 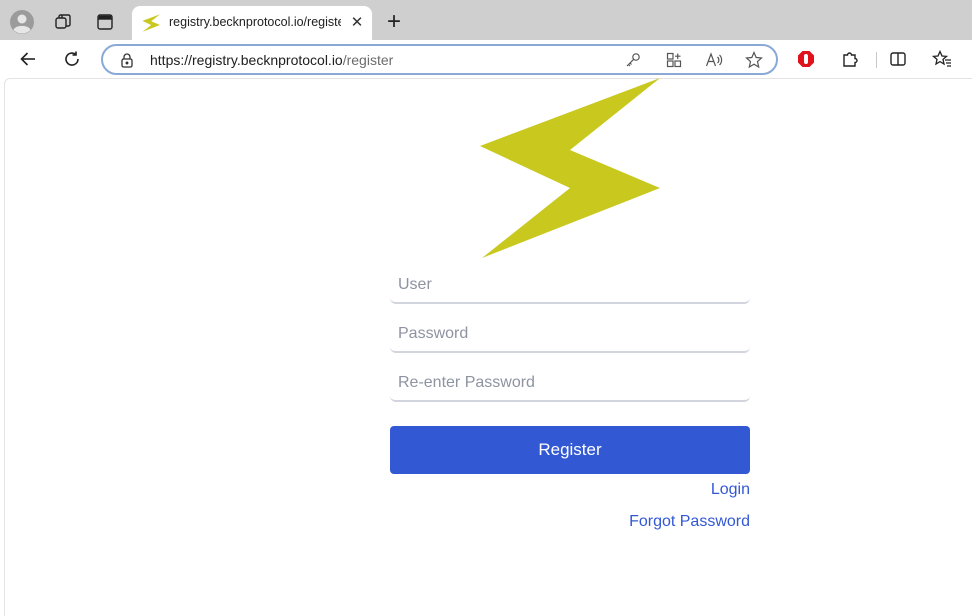 What do you see at coordinates (246, 60) in the screenshot?
I see `url-host: https://registry.becknprotocol.io` at bounding box center [246, 60].